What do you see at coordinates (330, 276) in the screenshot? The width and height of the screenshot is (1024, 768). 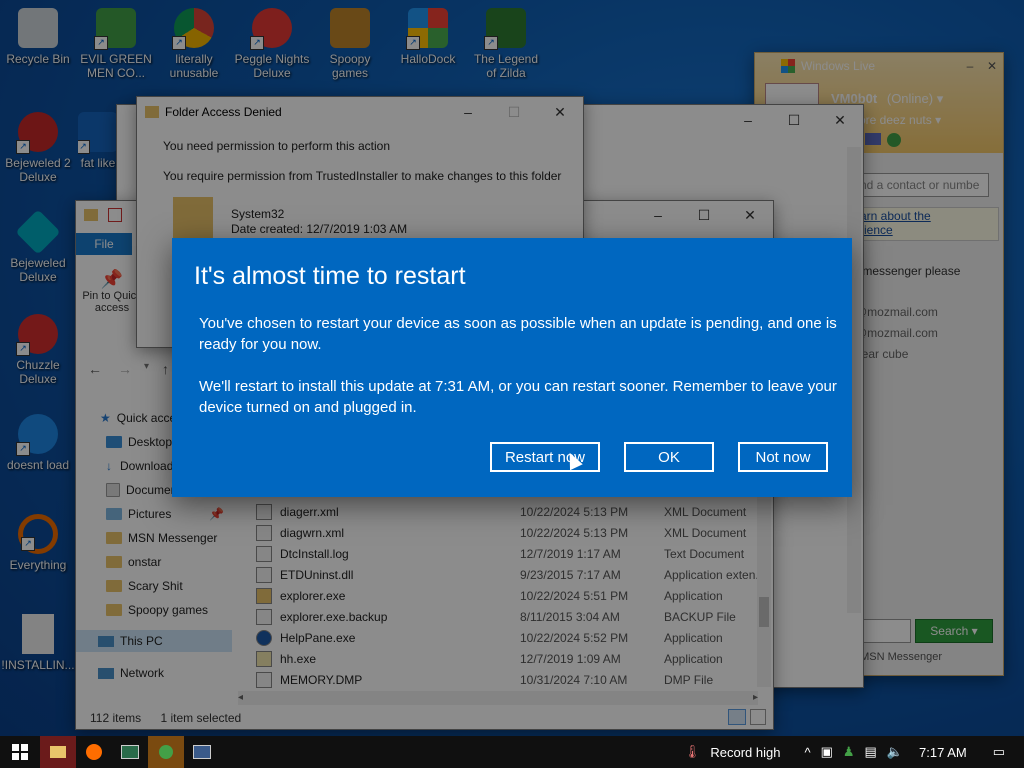 I see `restart-dialog-title: It's almost time to restart` at bounding box center [330, 276].